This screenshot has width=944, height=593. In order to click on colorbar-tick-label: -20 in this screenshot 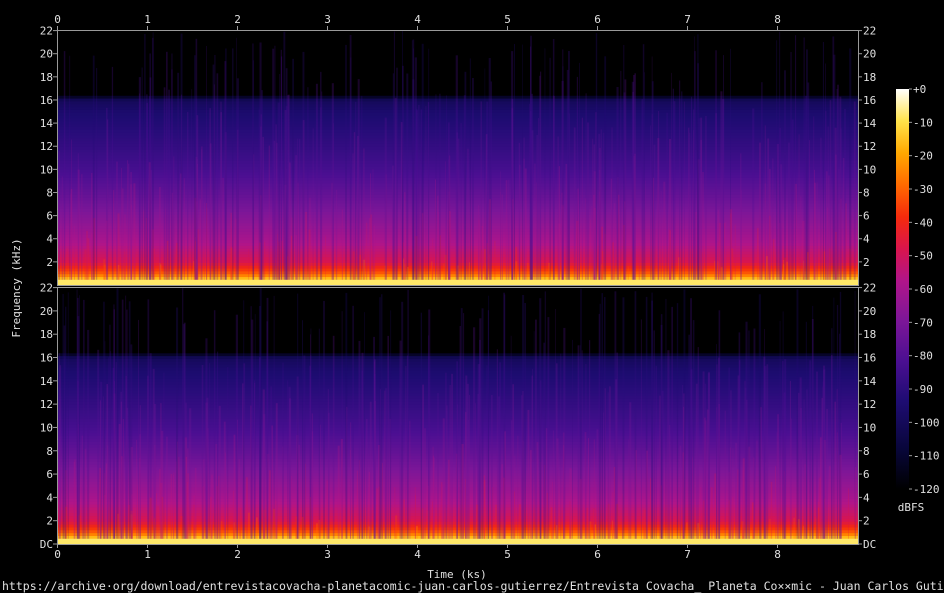, I will do `click(923, 156)`.